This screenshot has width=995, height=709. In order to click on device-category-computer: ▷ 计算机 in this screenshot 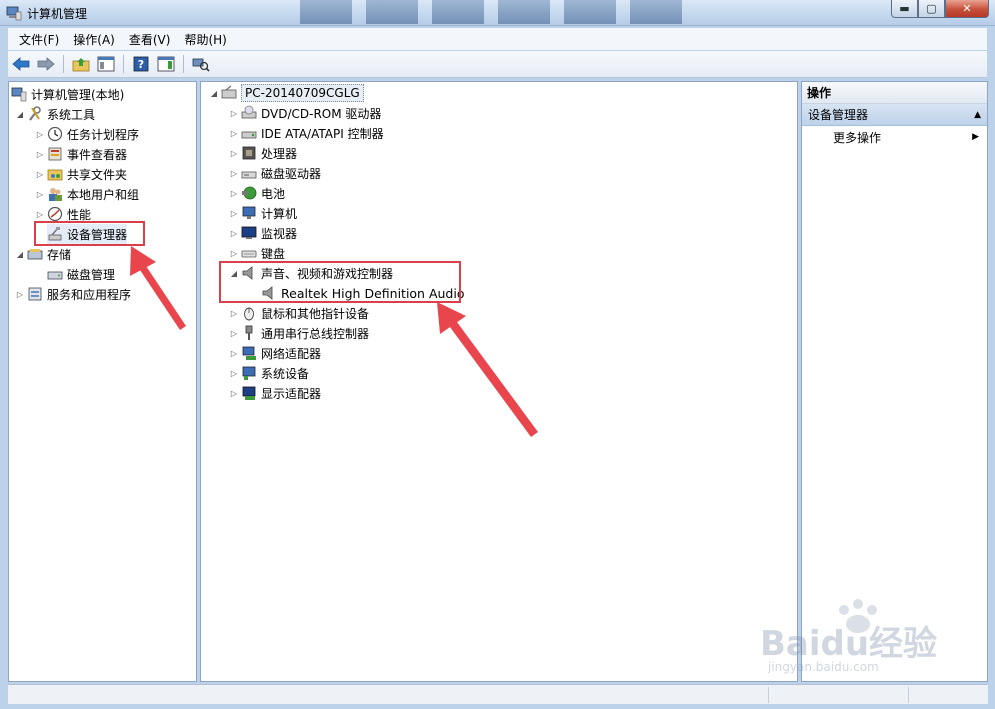, I will do `click(263, 213)`.